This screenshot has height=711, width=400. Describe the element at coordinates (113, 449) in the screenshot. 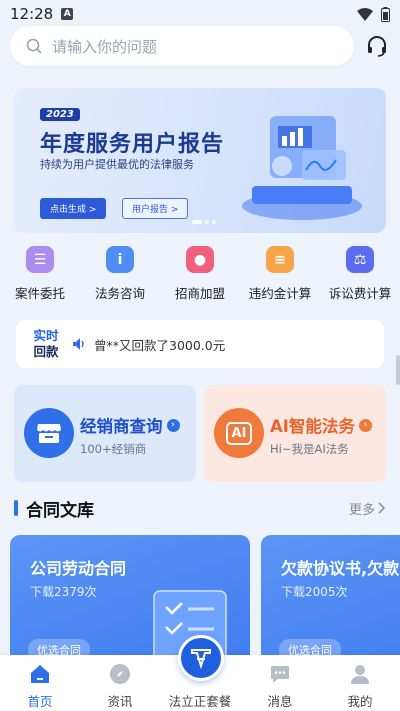

I see `dealer-query-desc: 100+经销商` at that location.